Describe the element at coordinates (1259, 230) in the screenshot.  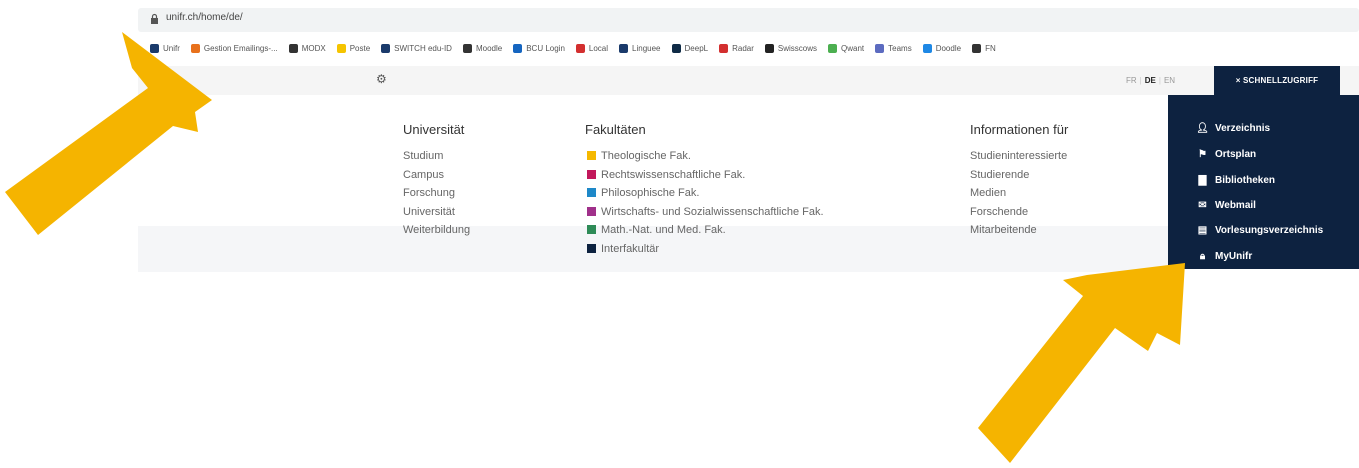
I see `quick-item-vorlesungsverzeichnis: ▤ Vorlesungsverzeichnis` at that location.